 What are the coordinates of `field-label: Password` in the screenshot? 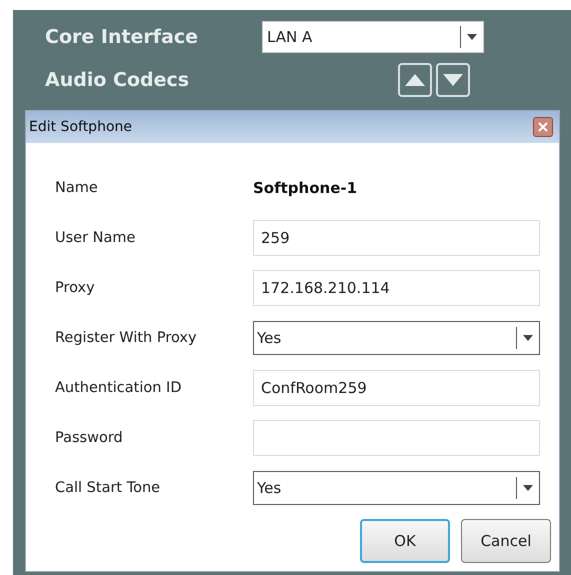 It's located at (89, 438).